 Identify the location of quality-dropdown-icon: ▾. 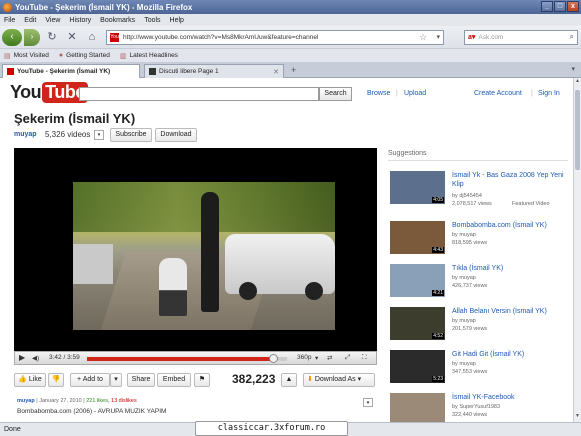
(316, 358).